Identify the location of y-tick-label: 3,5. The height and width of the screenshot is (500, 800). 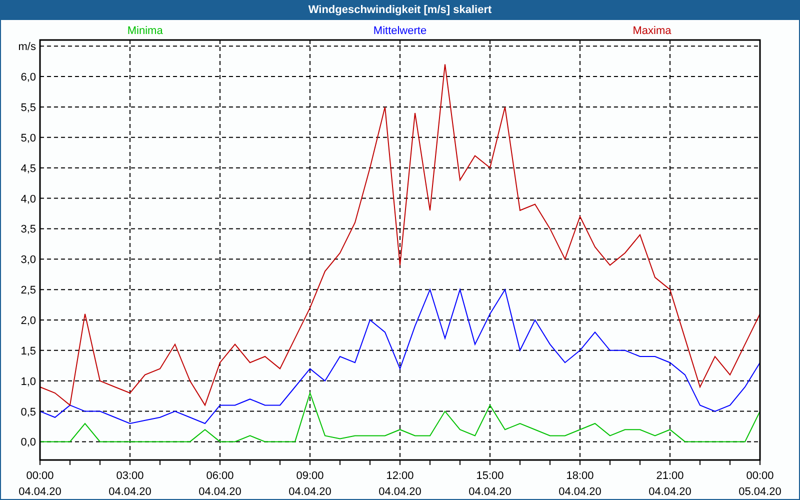
(28, 230).